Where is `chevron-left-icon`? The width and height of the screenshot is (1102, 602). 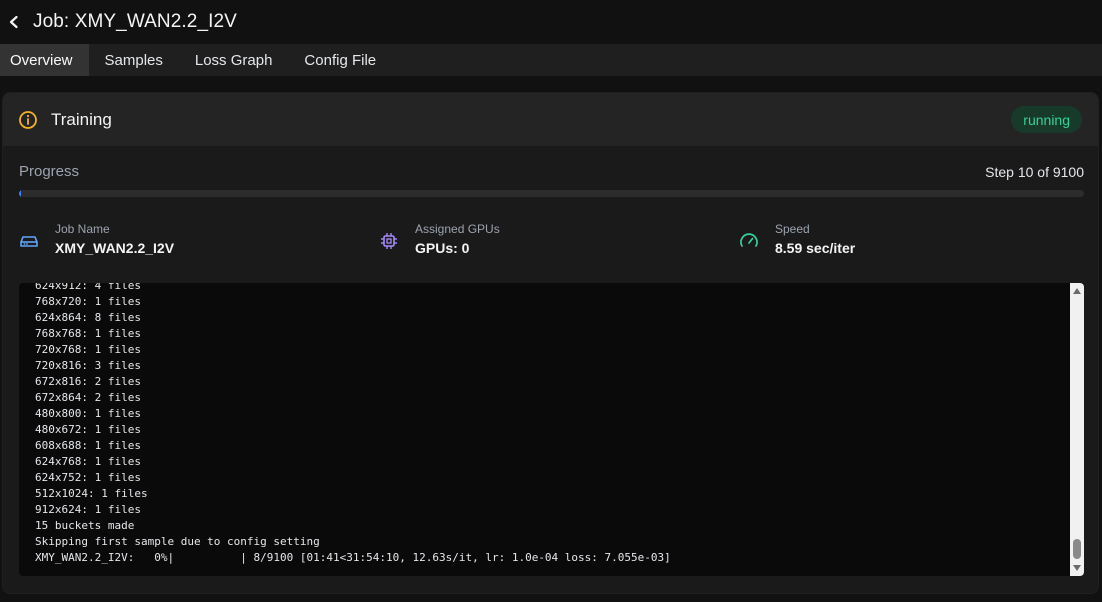
chevron-left-icon is located at coordinates (13, 22).